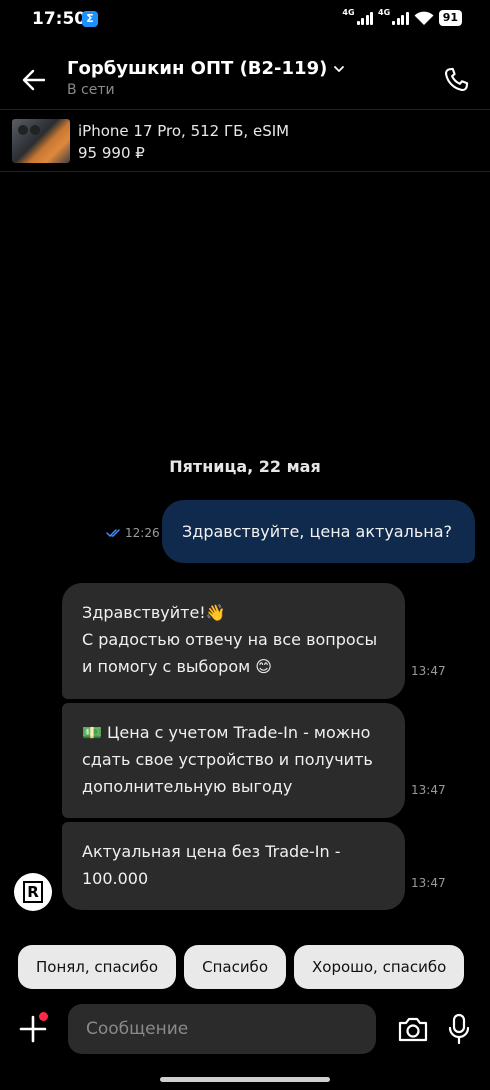  Describe the element at coordinates (245, 141) in the screenshot. I see `product-listing-card: iPhone 17 Pro, 512 ГБ, eSIM 95 990 ₽` at that location.